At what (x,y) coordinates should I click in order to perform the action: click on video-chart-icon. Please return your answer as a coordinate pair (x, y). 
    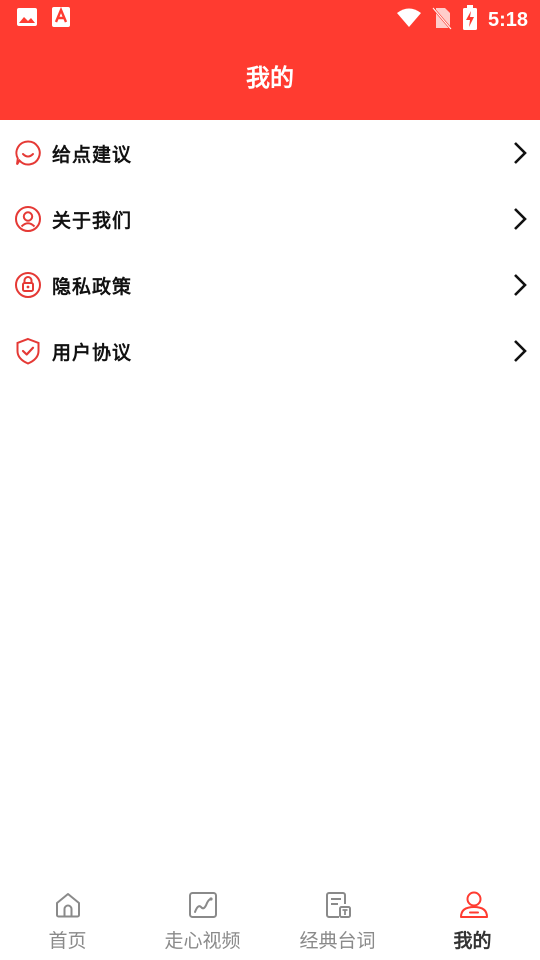
    Looking at the image, I should click on (203, 905).